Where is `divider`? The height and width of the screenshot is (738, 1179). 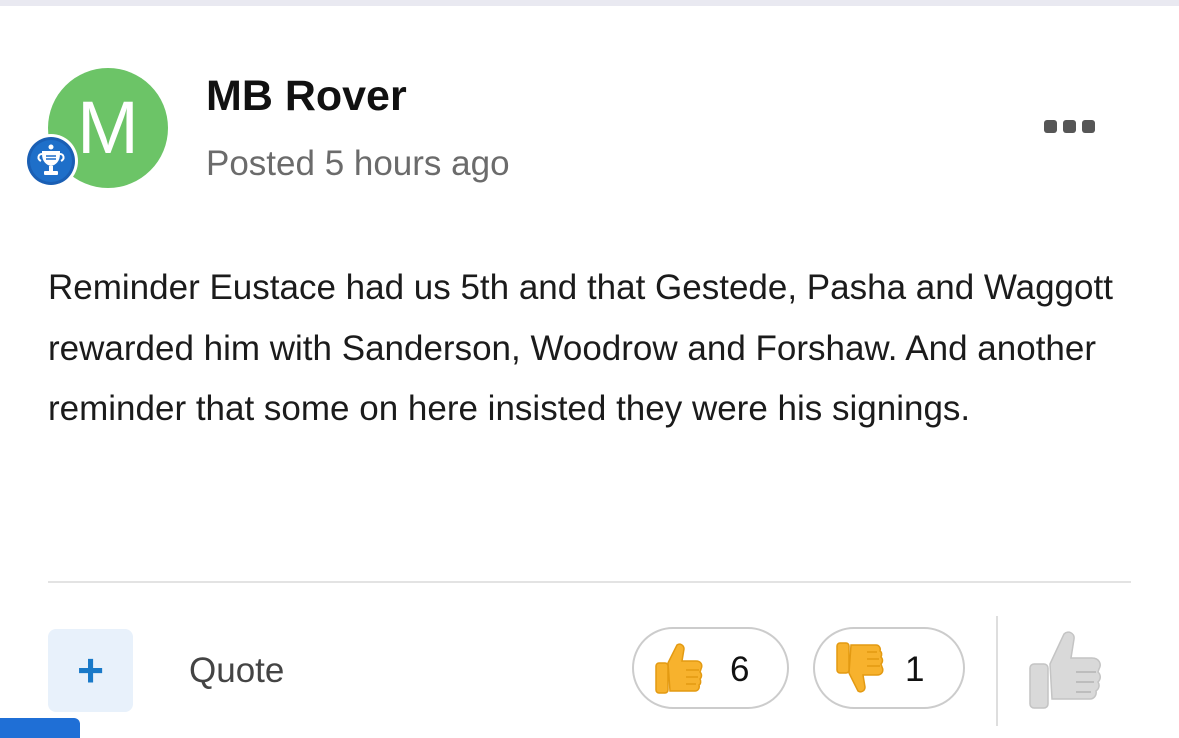 divider is located at coordinates (589, 582).